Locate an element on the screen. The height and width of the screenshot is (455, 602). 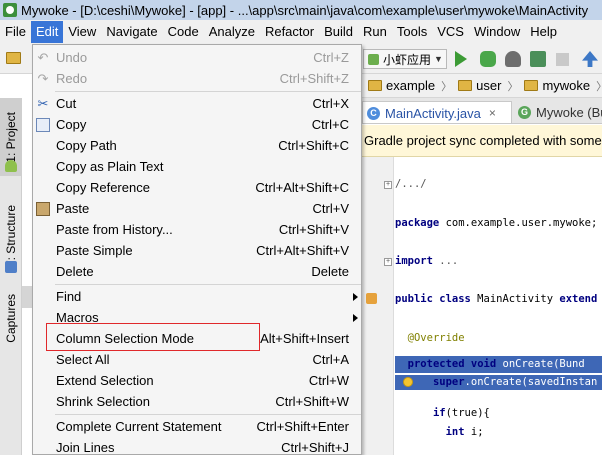
menu-item-paste-simple: Paste Simple Ctrl+Alt+Shift+V is located at coordinates (197, 250).